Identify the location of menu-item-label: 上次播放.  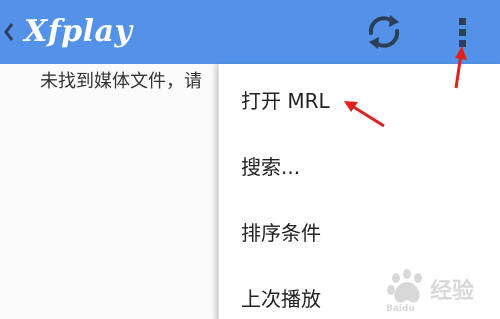
(281, 299).